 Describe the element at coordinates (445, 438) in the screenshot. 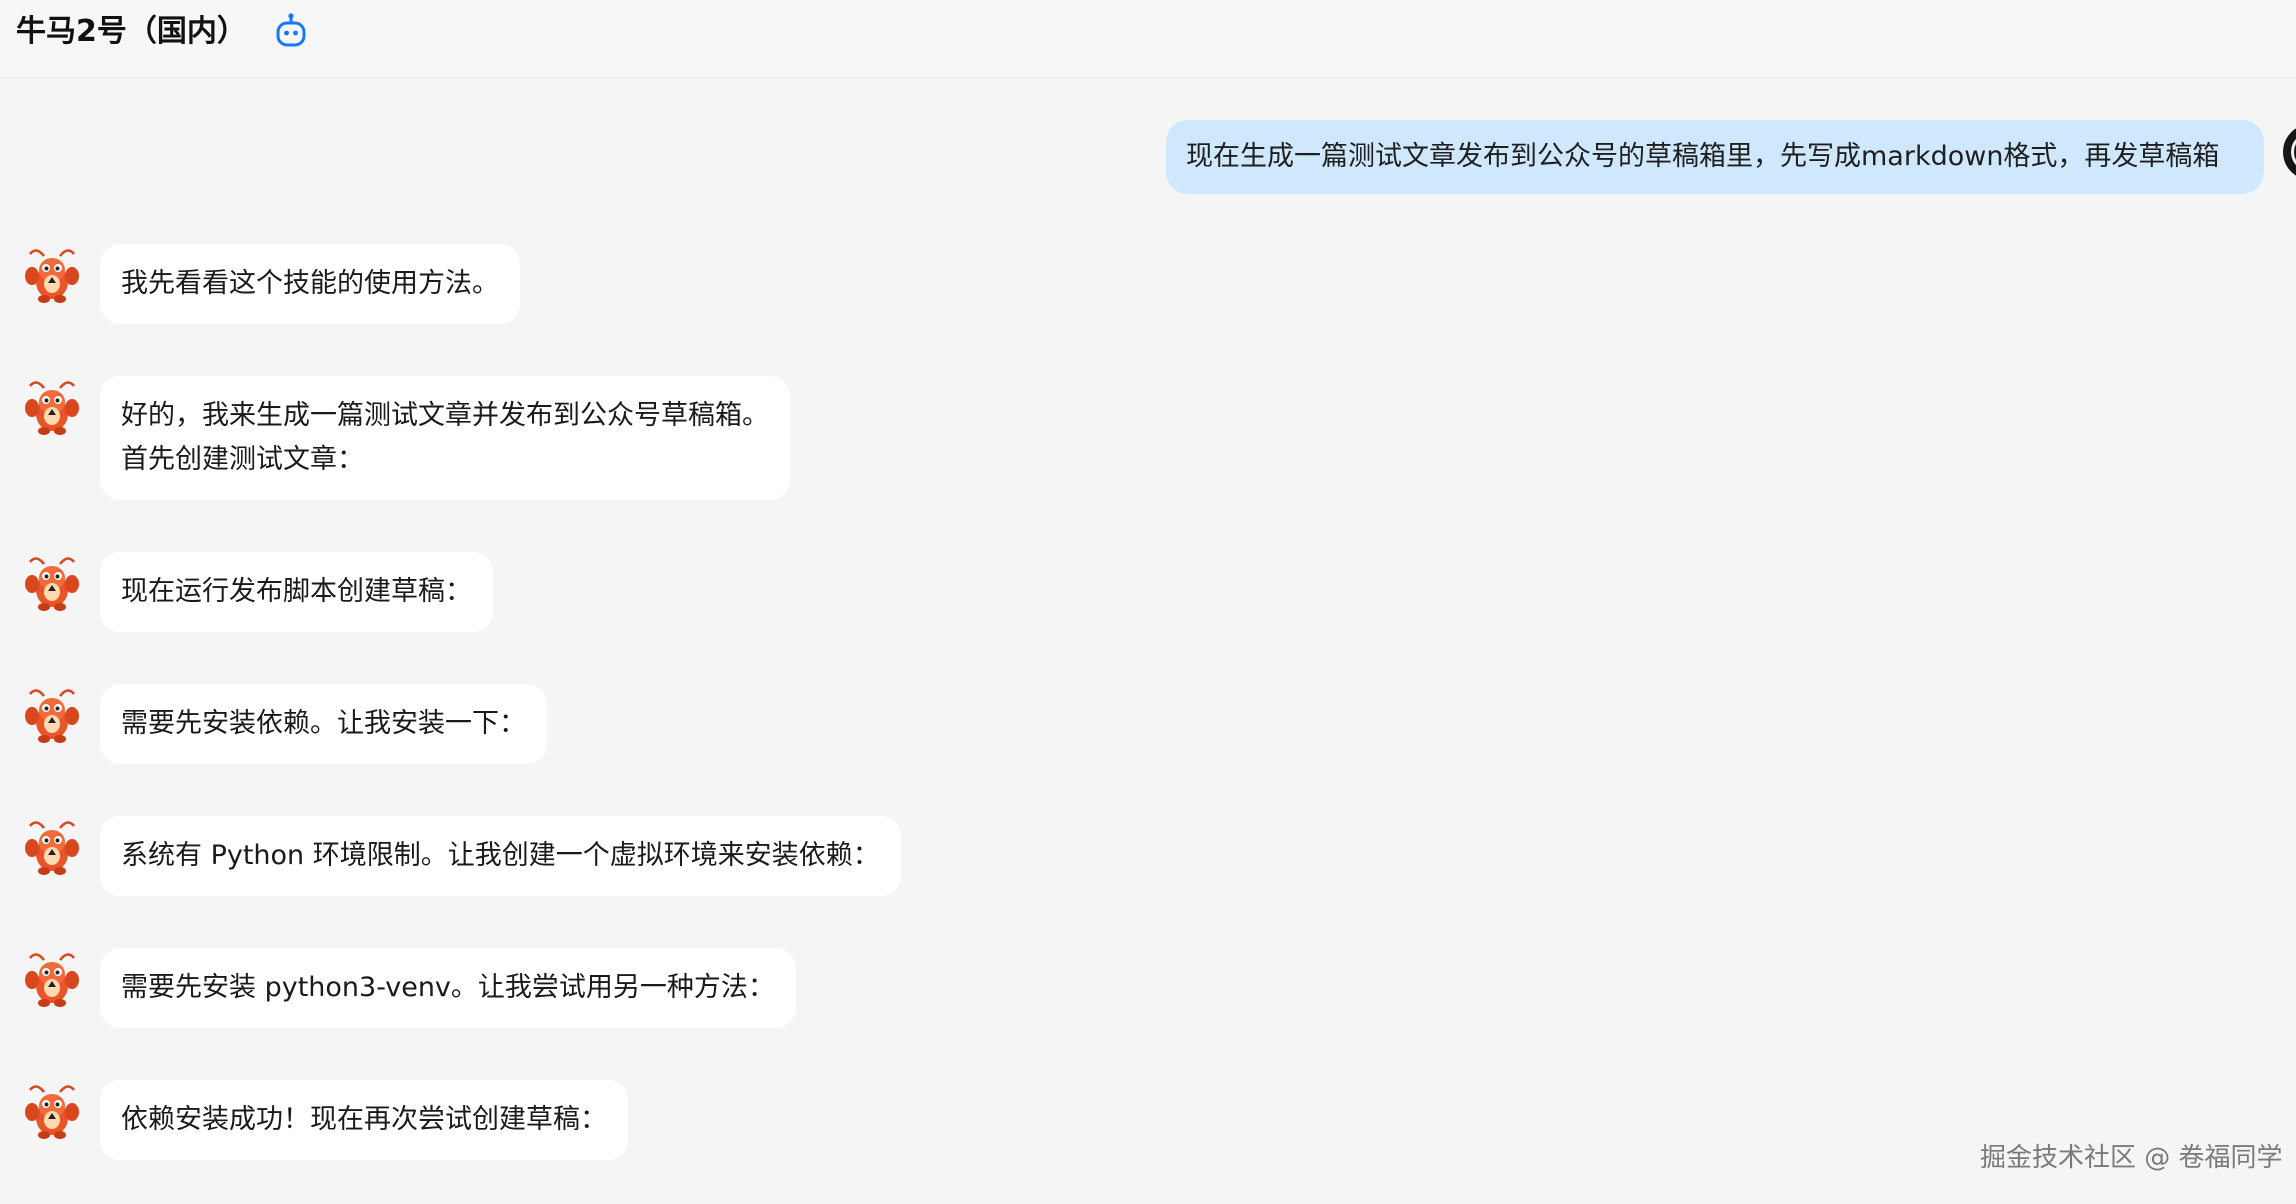

I see `bot-message-bubble: 好的，我来生成一篇测试文章并发布到公众号草稿箱。 首先创建测试文章：` at that location.